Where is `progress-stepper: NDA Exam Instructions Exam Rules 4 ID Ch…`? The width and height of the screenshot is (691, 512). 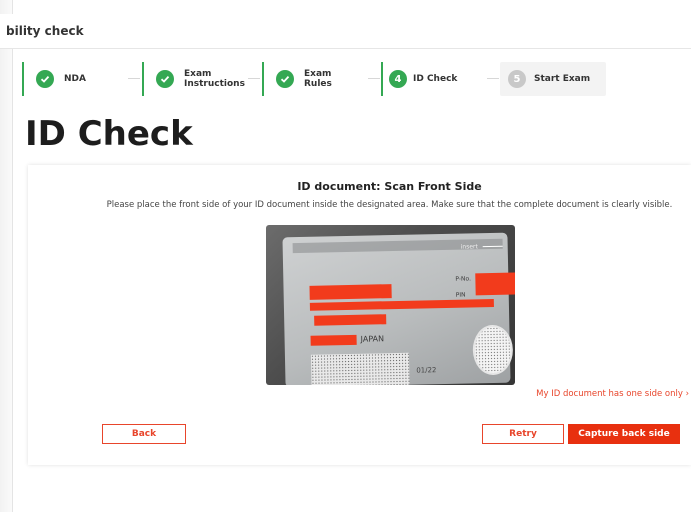
progress-stepper: NDA Exam Instructions Exam Rules 4 ID Ch… is located at coordinates (356, 79).